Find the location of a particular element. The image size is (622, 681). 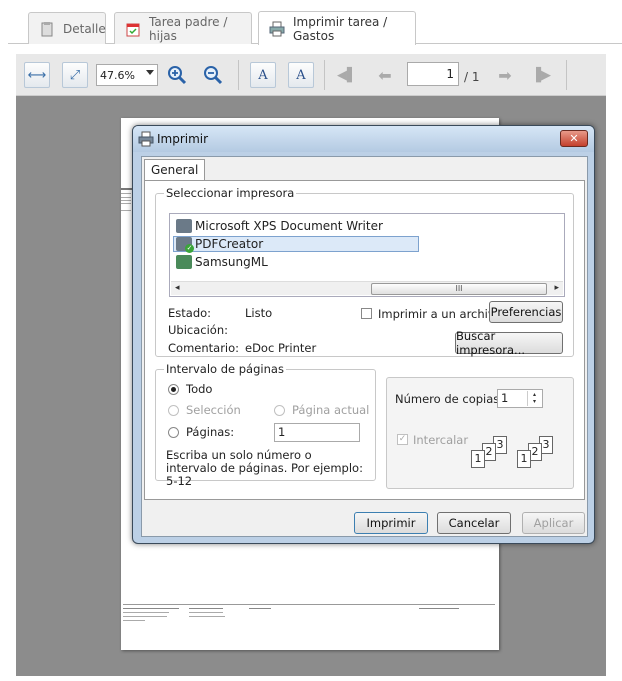

fit-page-icon: ⤢ is located at coordinates (75, 75).